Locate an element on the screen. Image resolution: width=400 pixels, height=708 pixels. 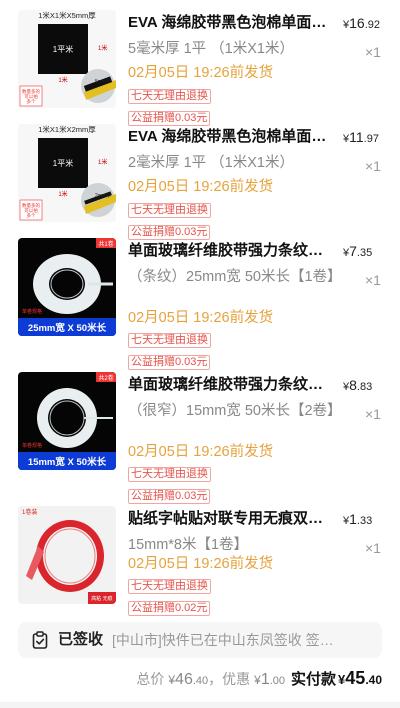
product-price: ¥1.33 is located at coordinates (368, 520).